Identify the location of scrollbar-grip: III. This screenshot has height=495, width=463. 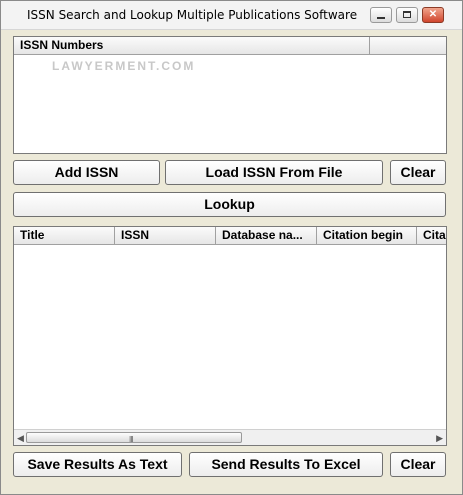
(131, 439).